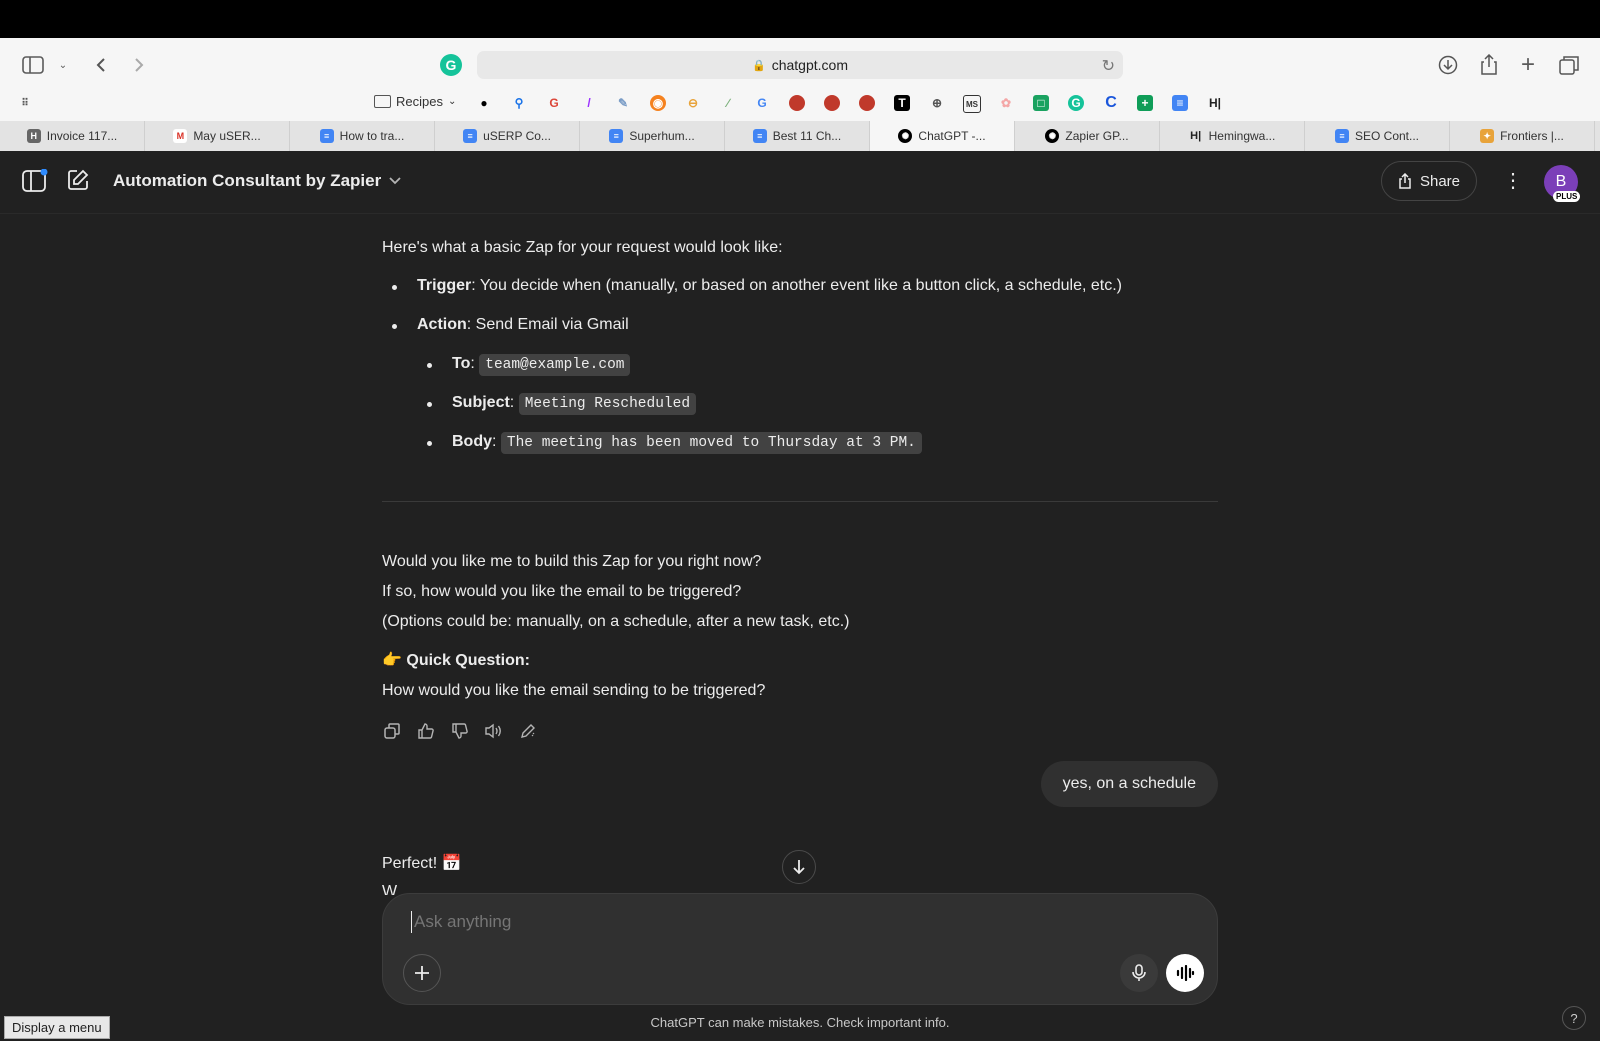  What do you see at coordinates (1108, 66) in the screenshot?
I see `reload-icon: ↻` at bounding box center [1108, 66].